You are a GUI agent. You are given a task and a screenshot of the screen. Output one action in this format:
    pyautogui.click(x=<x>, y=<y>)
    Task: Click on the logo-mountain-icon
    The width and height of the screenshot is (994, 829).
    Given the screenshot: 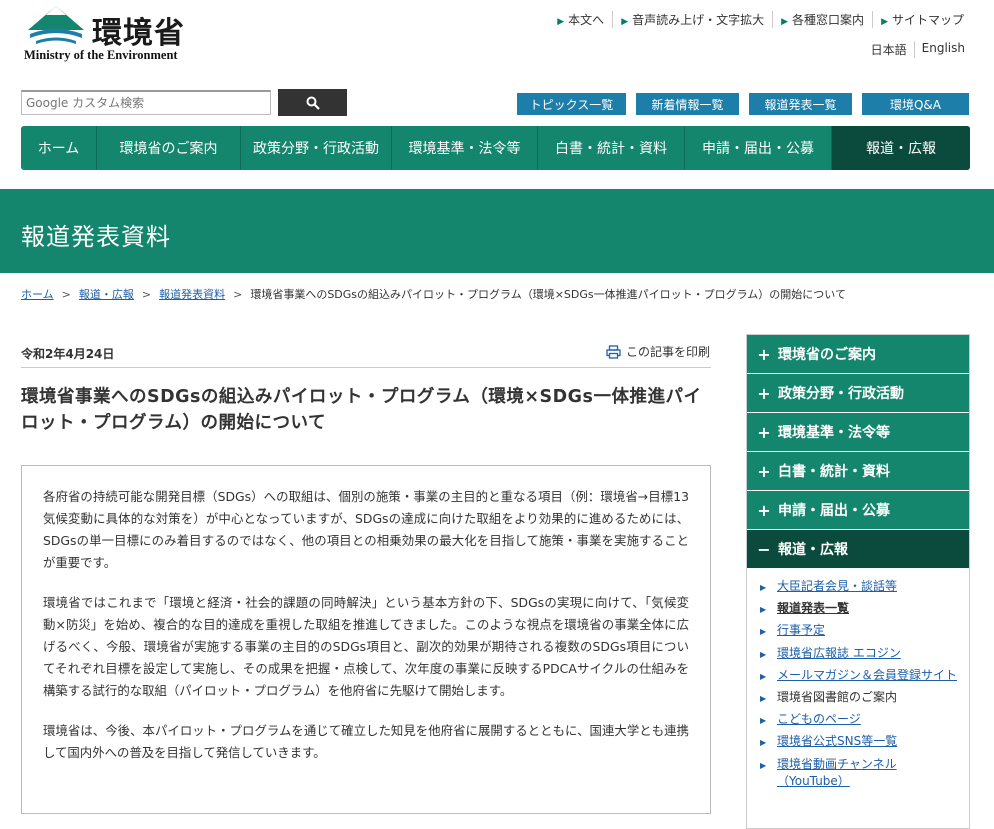 What is the action you would take?
    pyautogui.click(x=56, y=25)
    